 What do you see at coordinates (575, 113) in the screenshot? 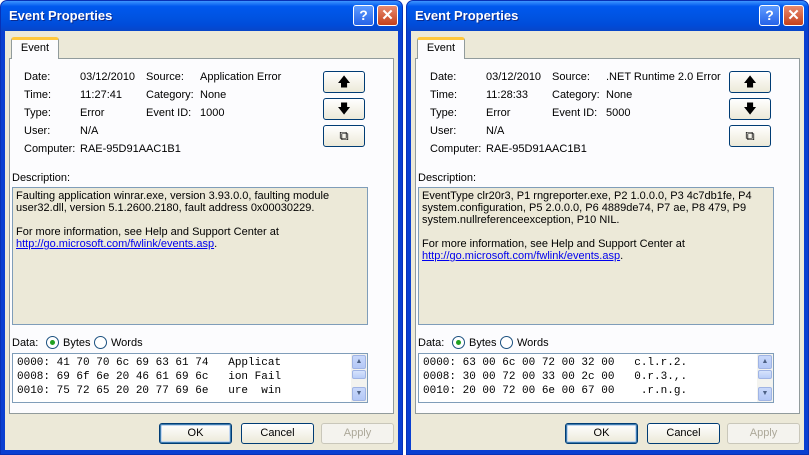
I see `event-id-label: Event ID:` at bounding box center [575, 113].